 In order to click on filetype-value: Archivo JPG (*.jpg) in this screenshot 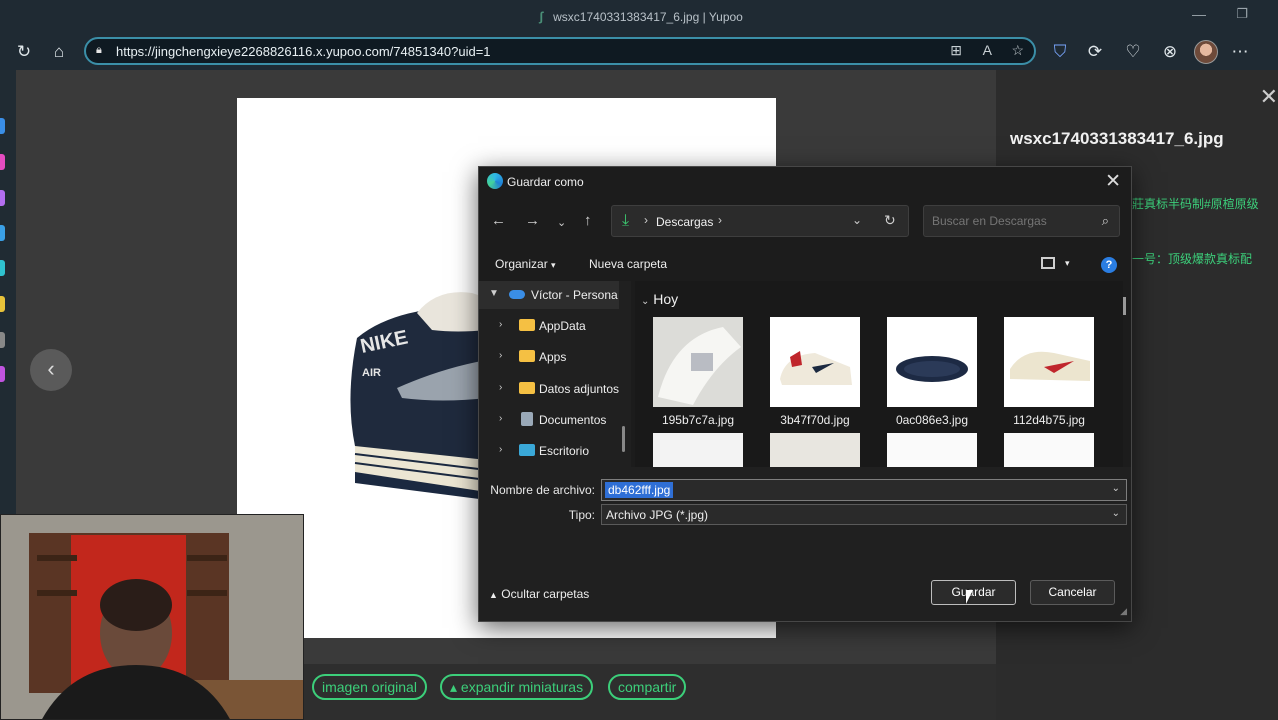, I will do `click(657, 515)`.